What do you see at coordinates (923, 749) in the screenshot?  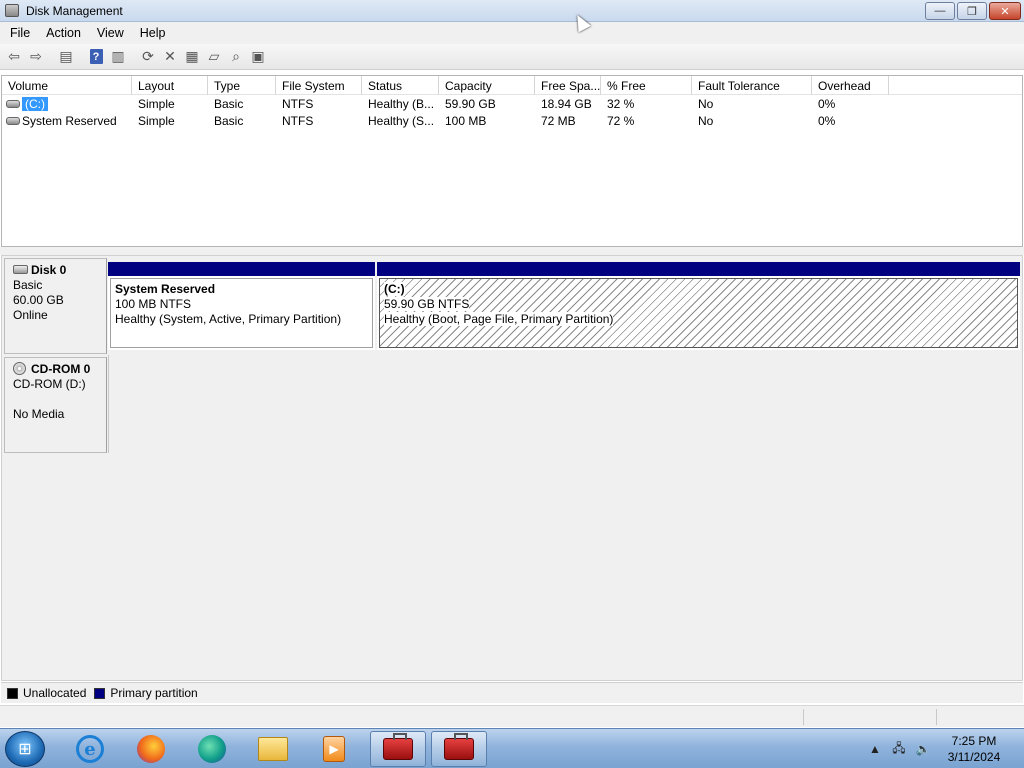 I see `volume-muted-icon: 🔈` at bounding box center [923, 749].